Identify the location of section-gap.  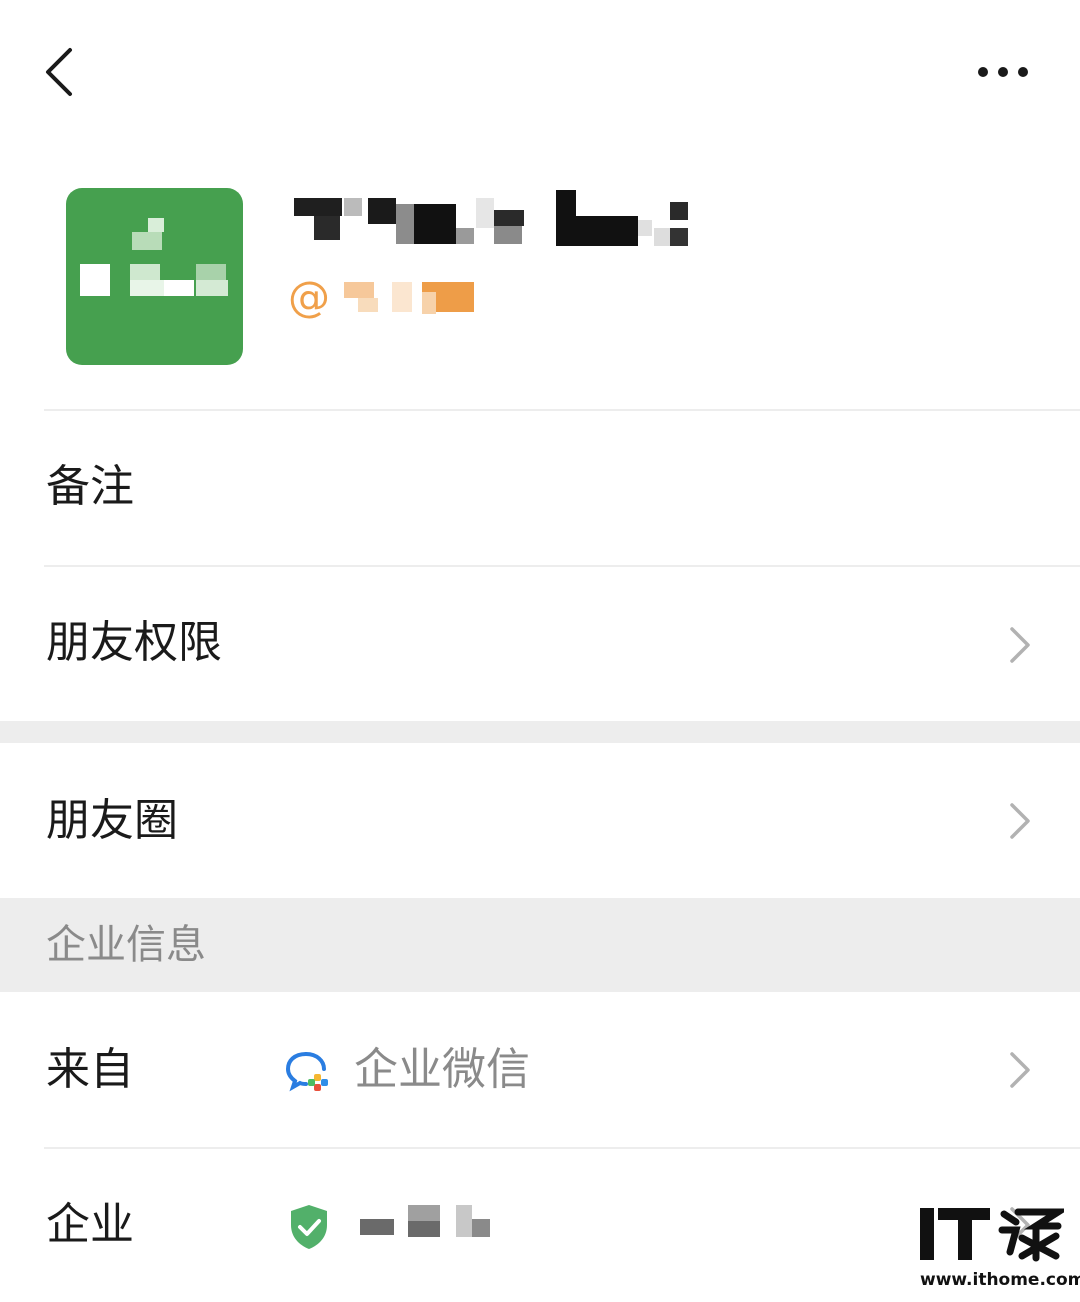
(540, 732).